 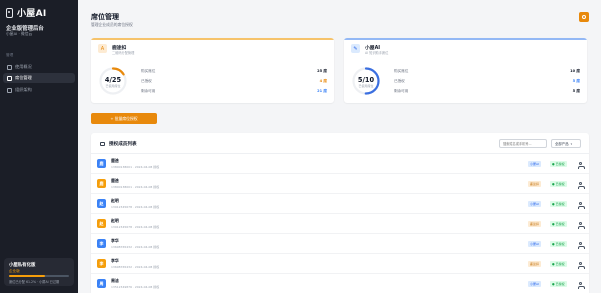 What do you see at coordinates (340, 224) in the screenshot?
I see `member-row: 赵赵明 13912345678 · 2024-04-08 授权 鹿途扣 ● 已授权` at bounding box center [340, 224].